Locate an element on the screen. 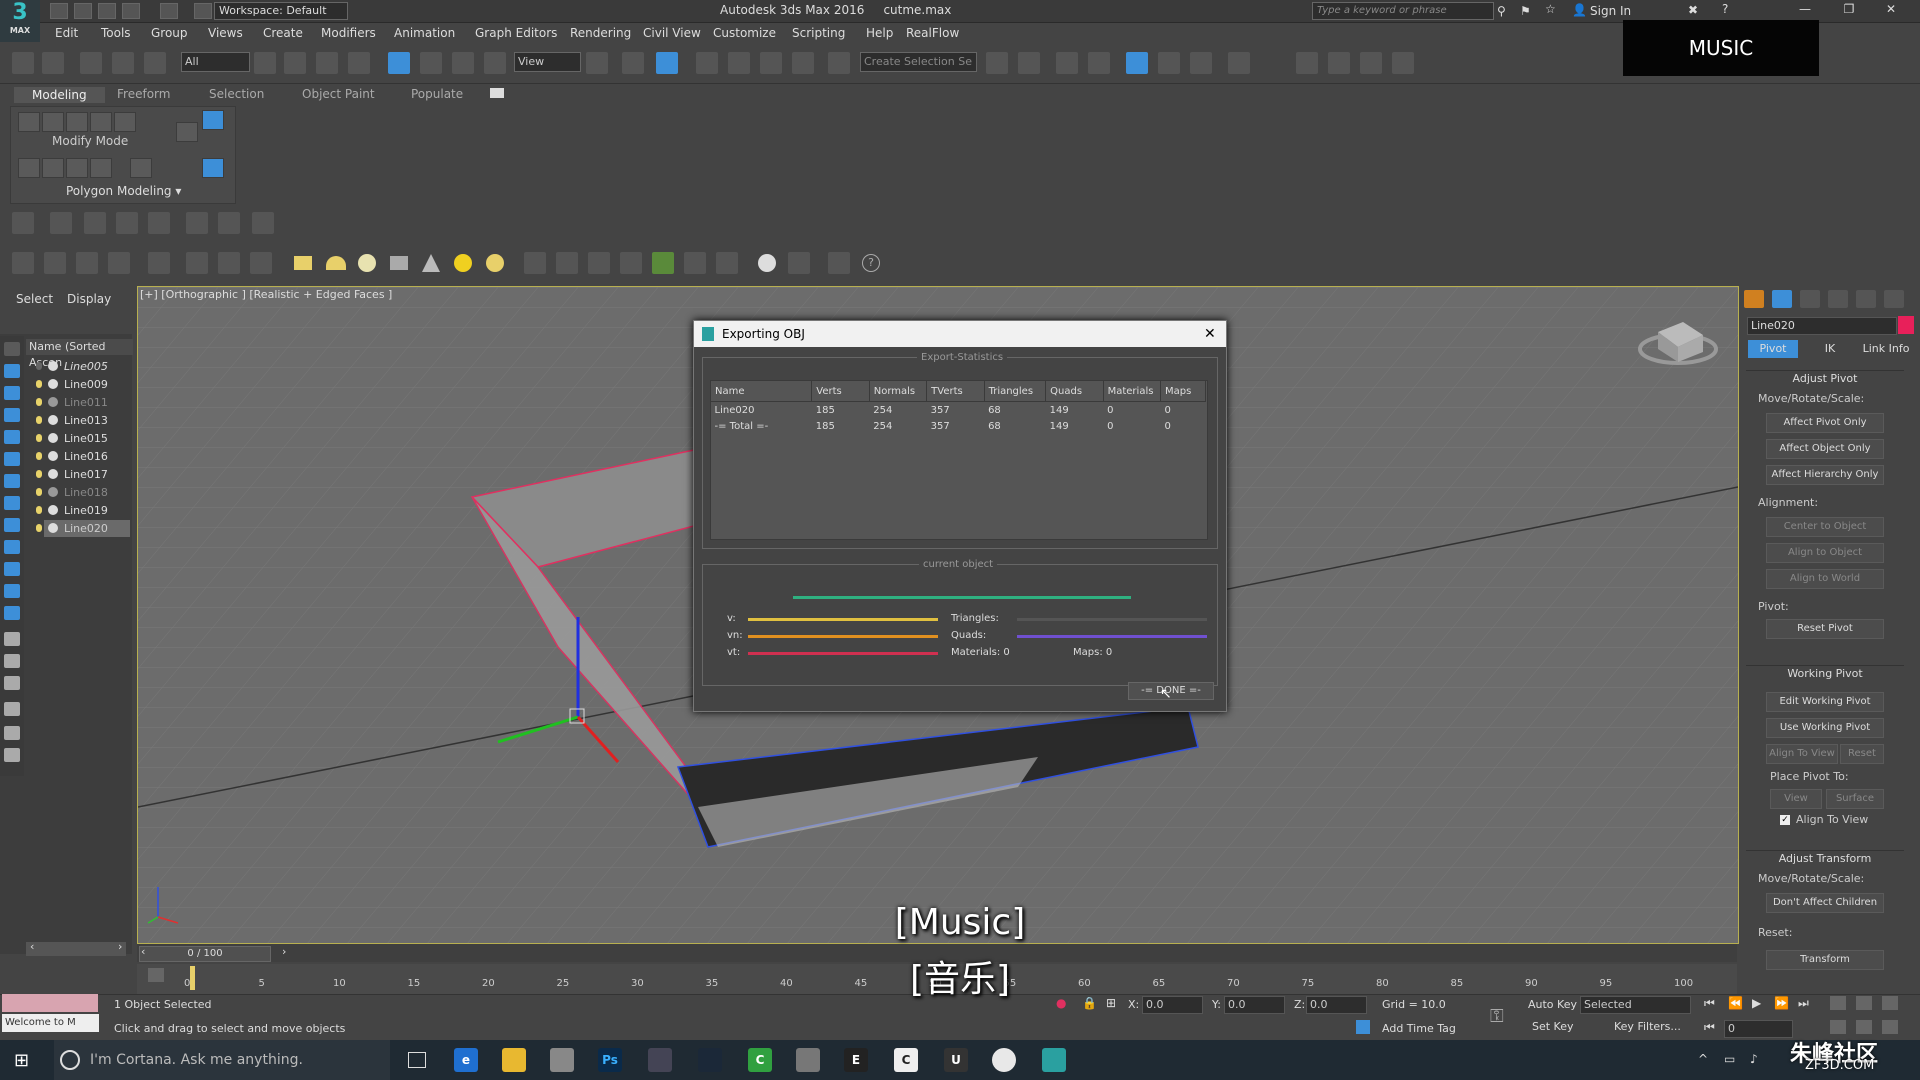  rollout-adjust-pivot: Adjust Pivot is located at coordinates (1825, 378).